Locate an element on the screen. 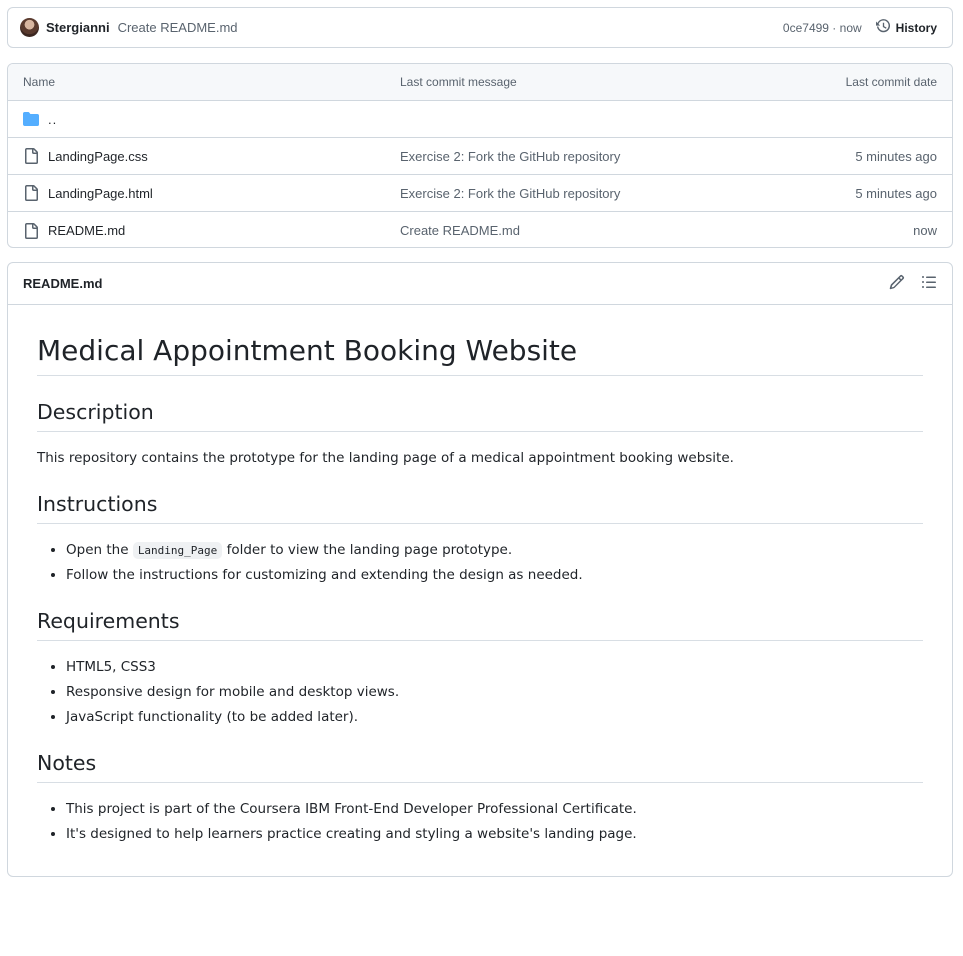  file-commit-date: now is located at coordinates (925, 230).